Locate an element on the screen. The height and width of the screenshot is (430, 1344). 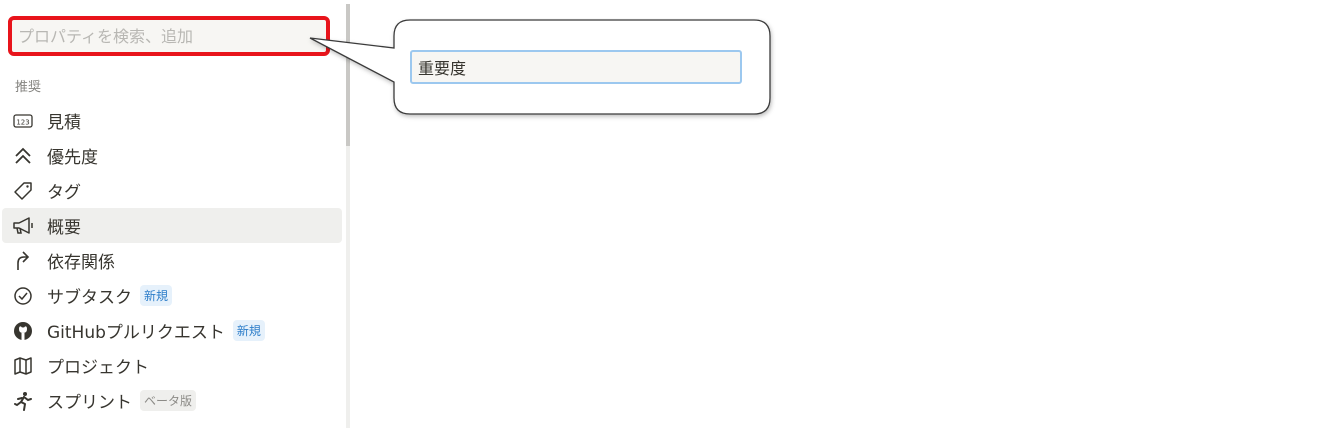
tag-icon is located at coordinates (23, 191).